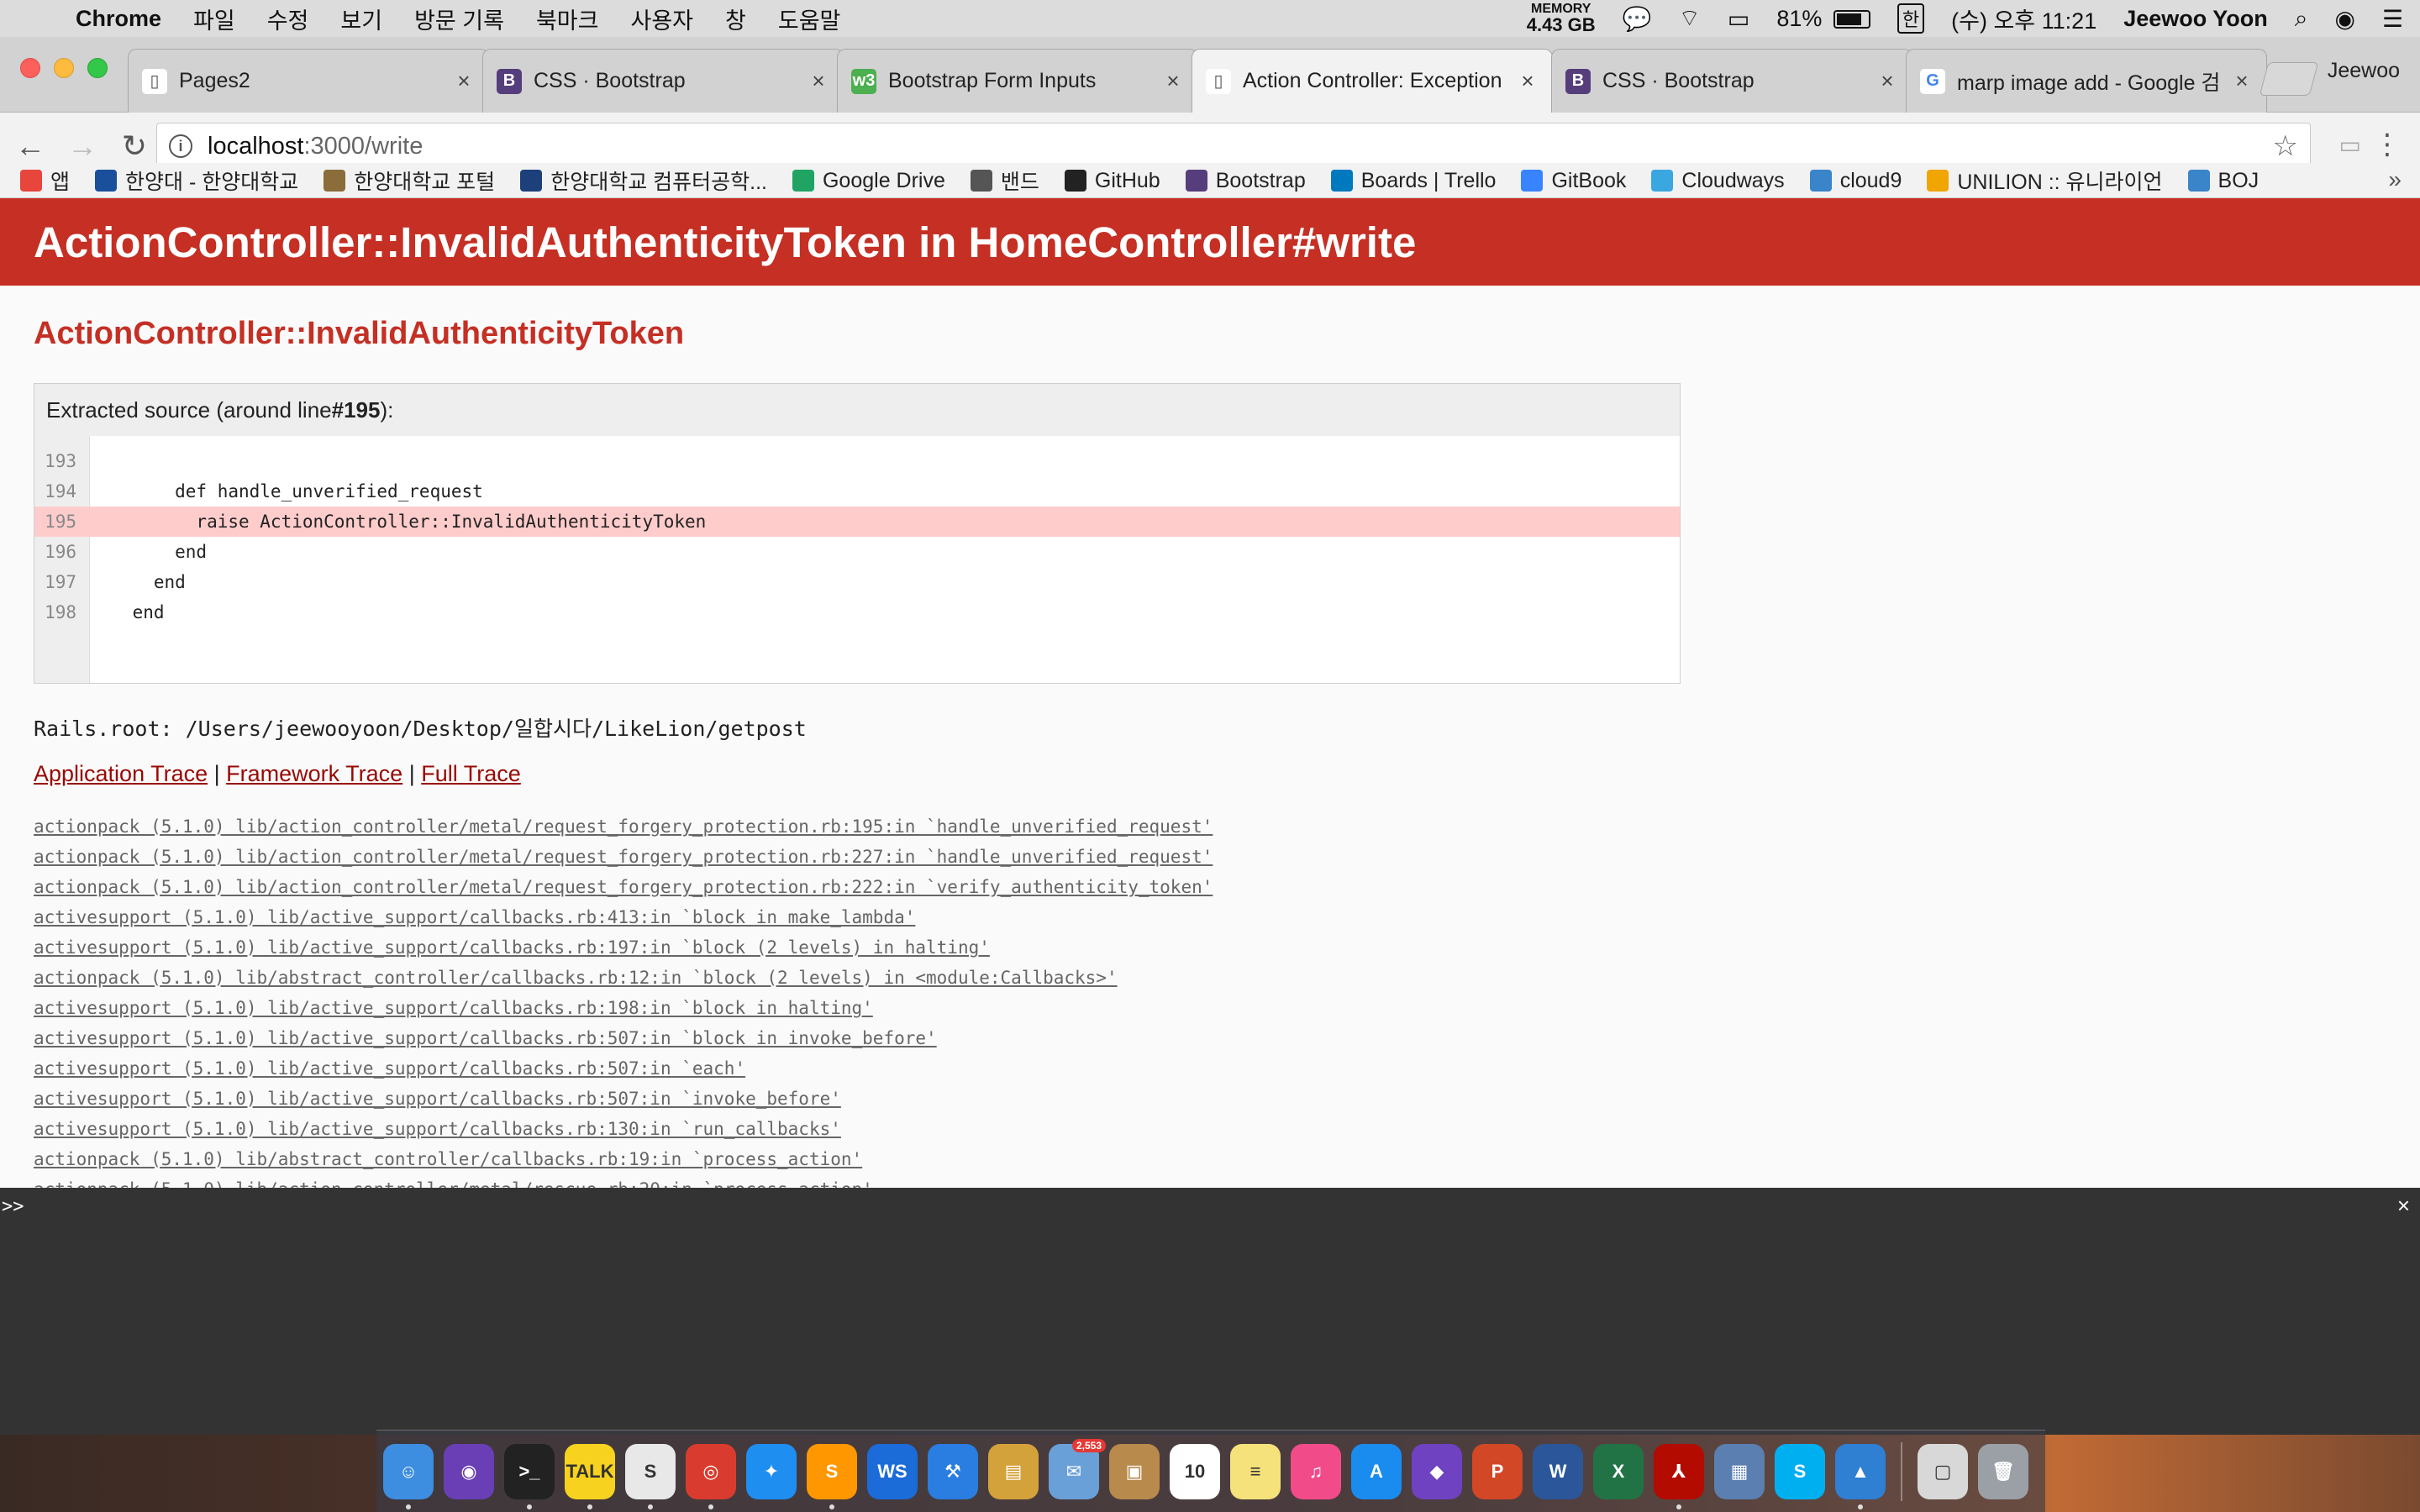 This screenshot has height=1512, width=2420. I want to click on bookmark-item: Cloudways, so click(1718, 180).